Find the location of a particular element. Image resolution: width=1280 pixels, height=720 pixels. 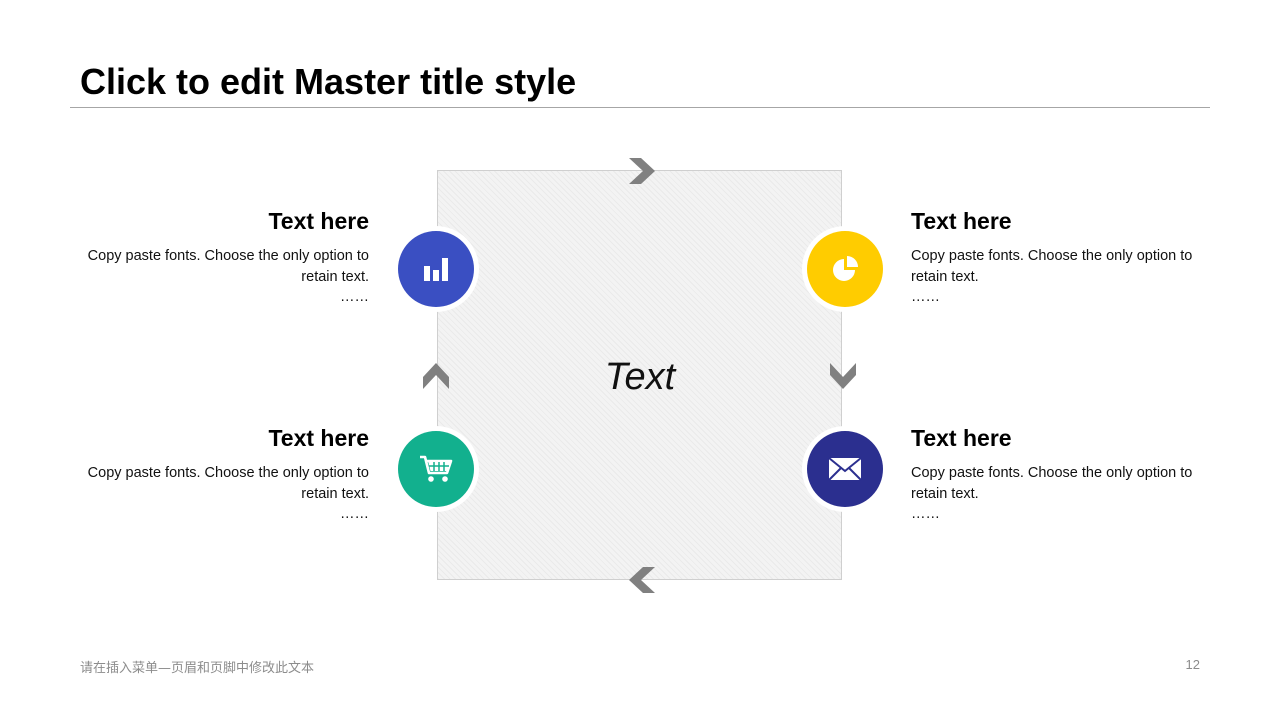

shopping-cart-icon is located at coordinates (436, 469).